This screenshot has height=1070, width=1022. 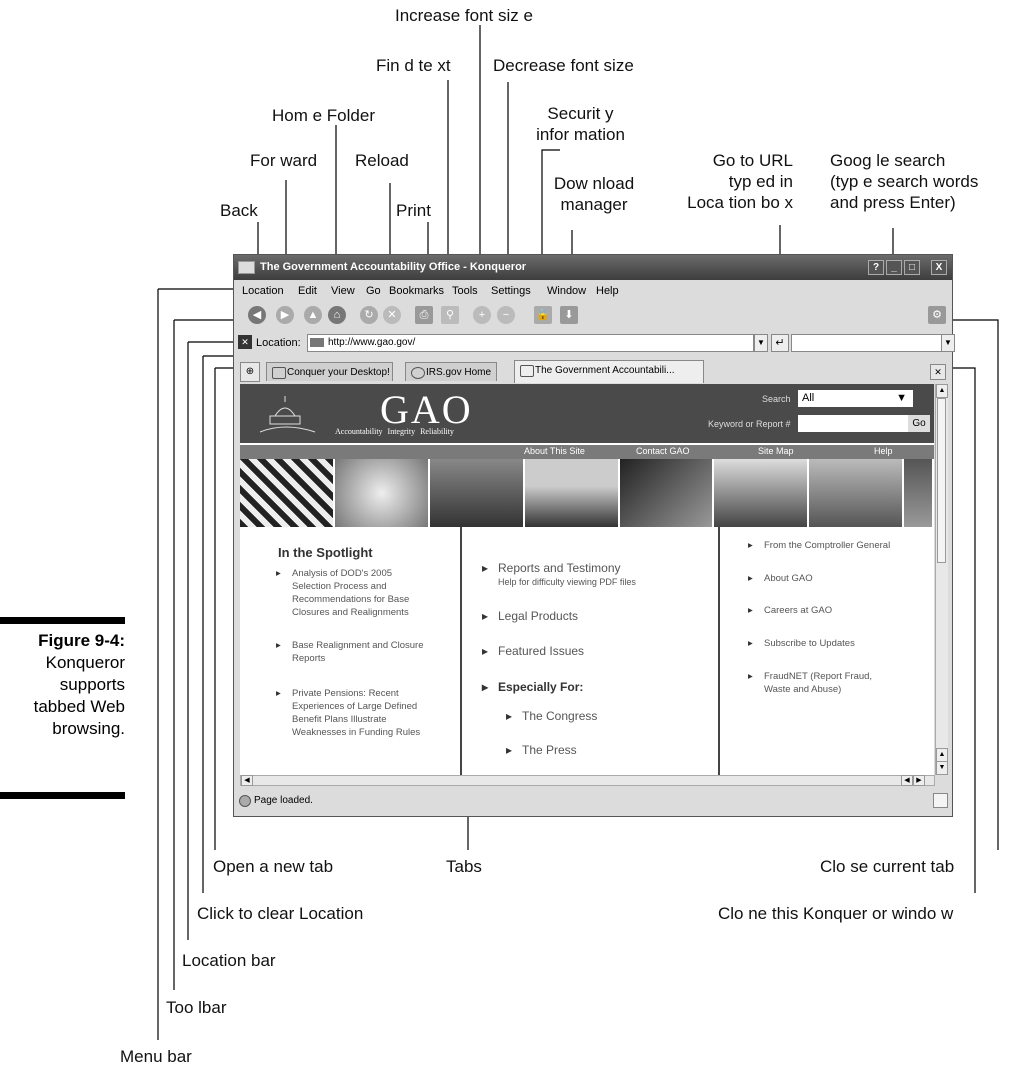 I want to click on clear-location-icon: ✕, so click(x=245, y=342).